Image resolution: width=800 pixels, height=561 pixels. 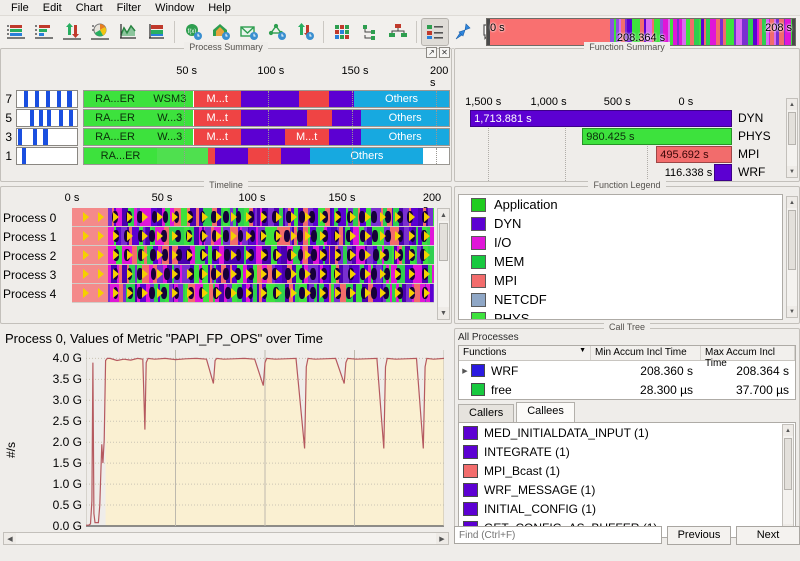 I want to click on timeline-row: Process 1, so click(x=218, y=236).